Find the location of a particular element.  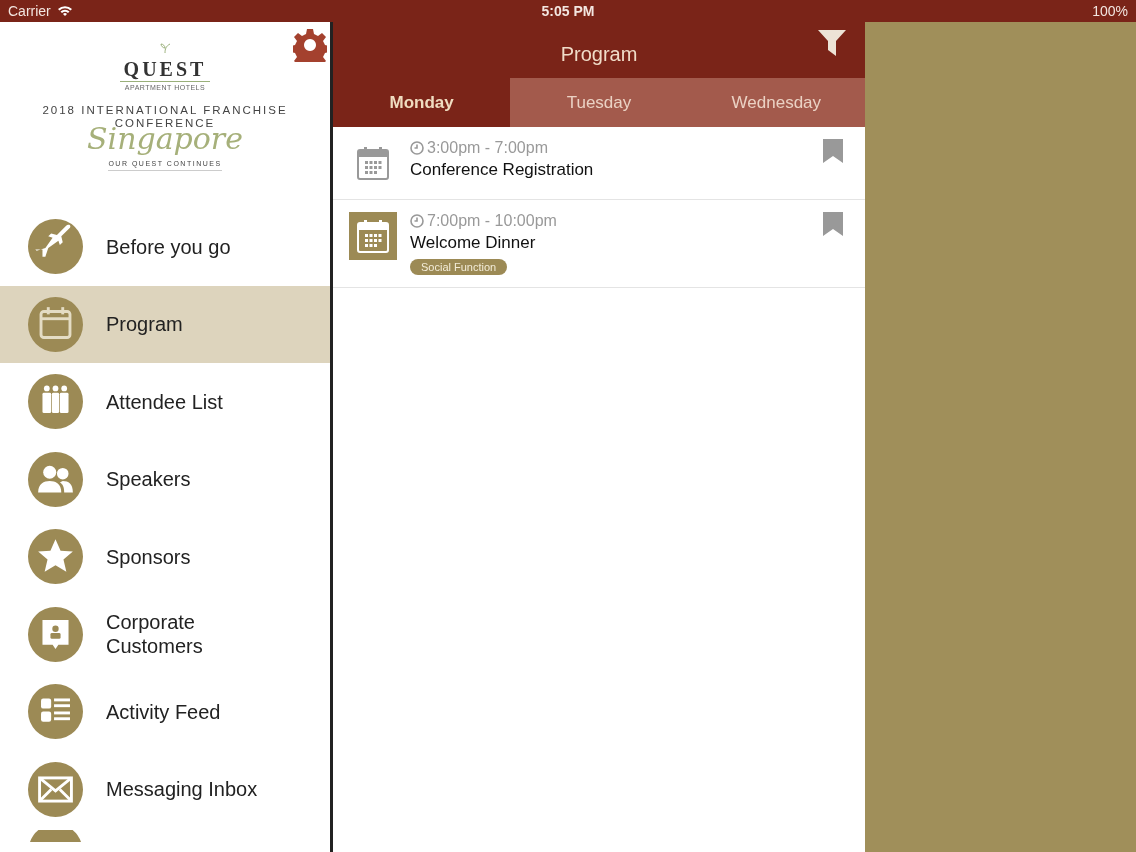

people-group-icon is located at coordinates (55, 402).